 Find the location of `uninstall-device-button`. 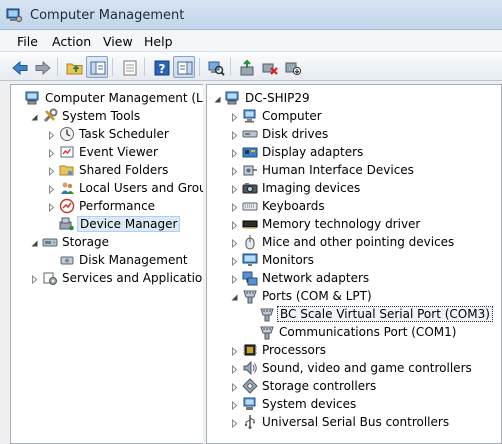

uninstall-device-button is located at coordinates (269, 67).